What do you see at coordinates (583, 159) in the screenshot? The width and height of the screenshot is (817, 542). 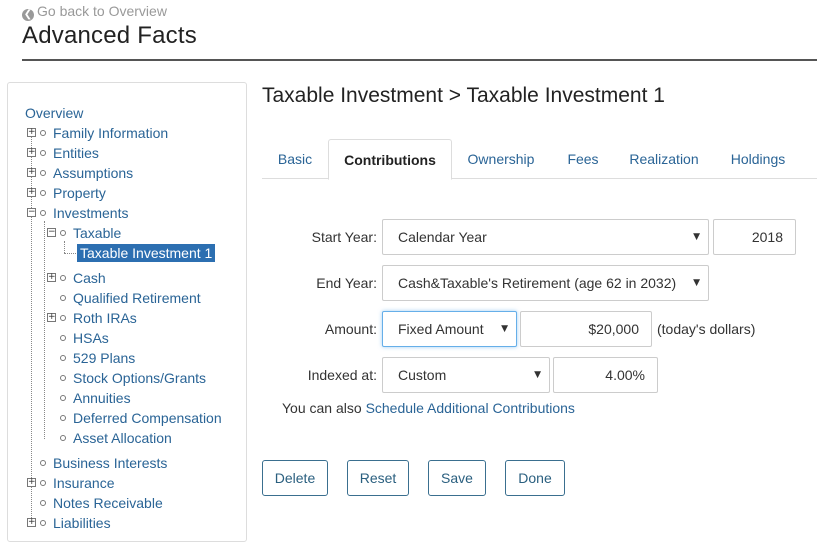 I see `tab-fees: Fees` at bounding box center [583, 159].